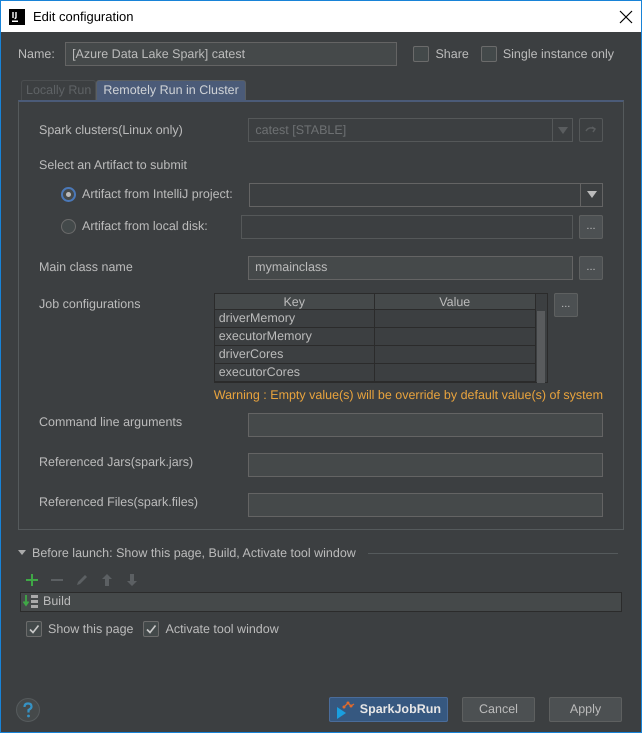 The image size is (642, 733). I want to click on refresh-button, so click(591, 130).